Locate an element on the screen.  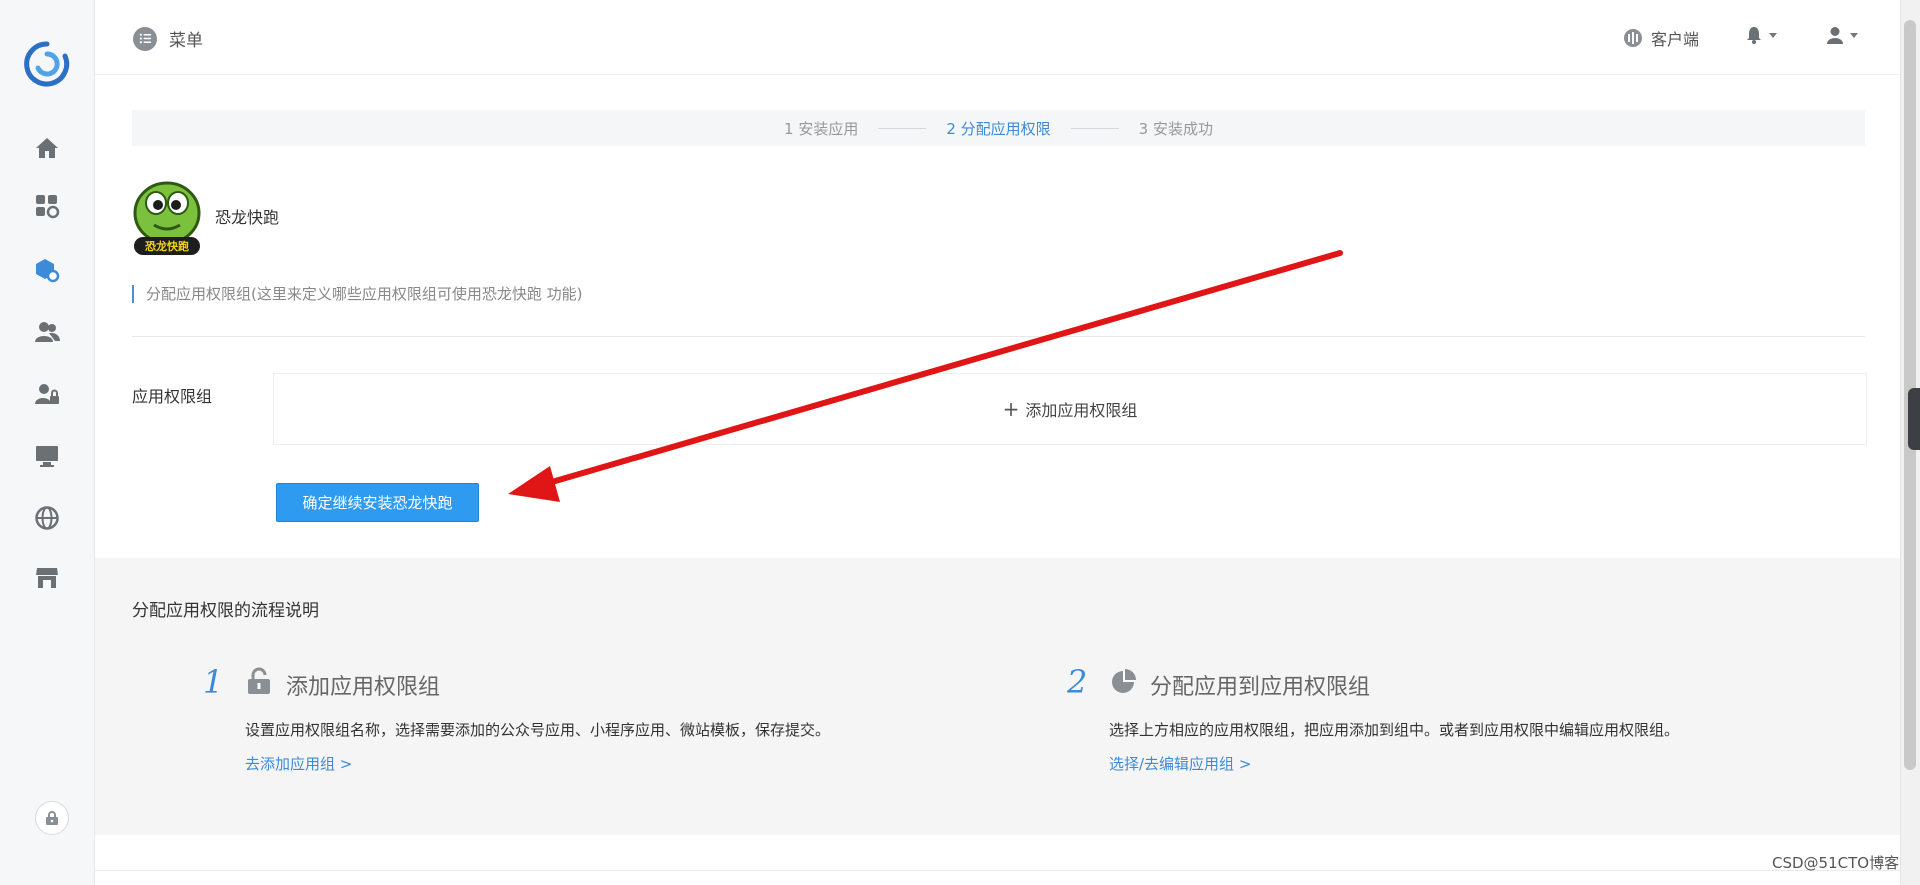
install-steps: 1 安装应用 2 分配应用权限 3 安装成功 is located at coordinates (998, 128).